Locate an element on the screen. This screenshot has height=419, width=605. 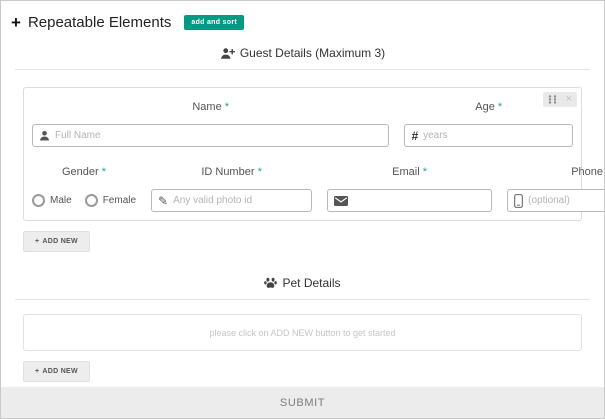
email-input-wrap is located at coordinates (410, 200).